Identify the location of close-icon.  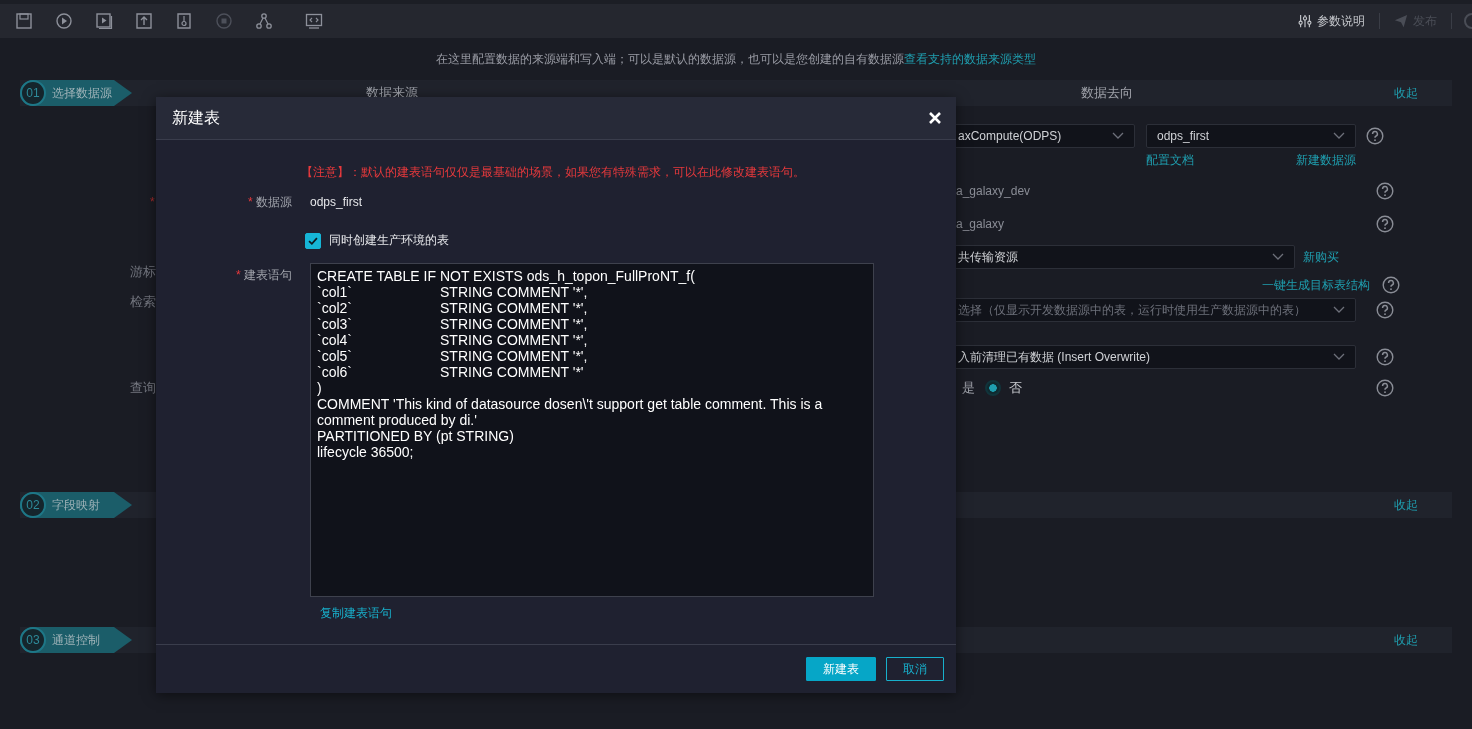
(935, 118).